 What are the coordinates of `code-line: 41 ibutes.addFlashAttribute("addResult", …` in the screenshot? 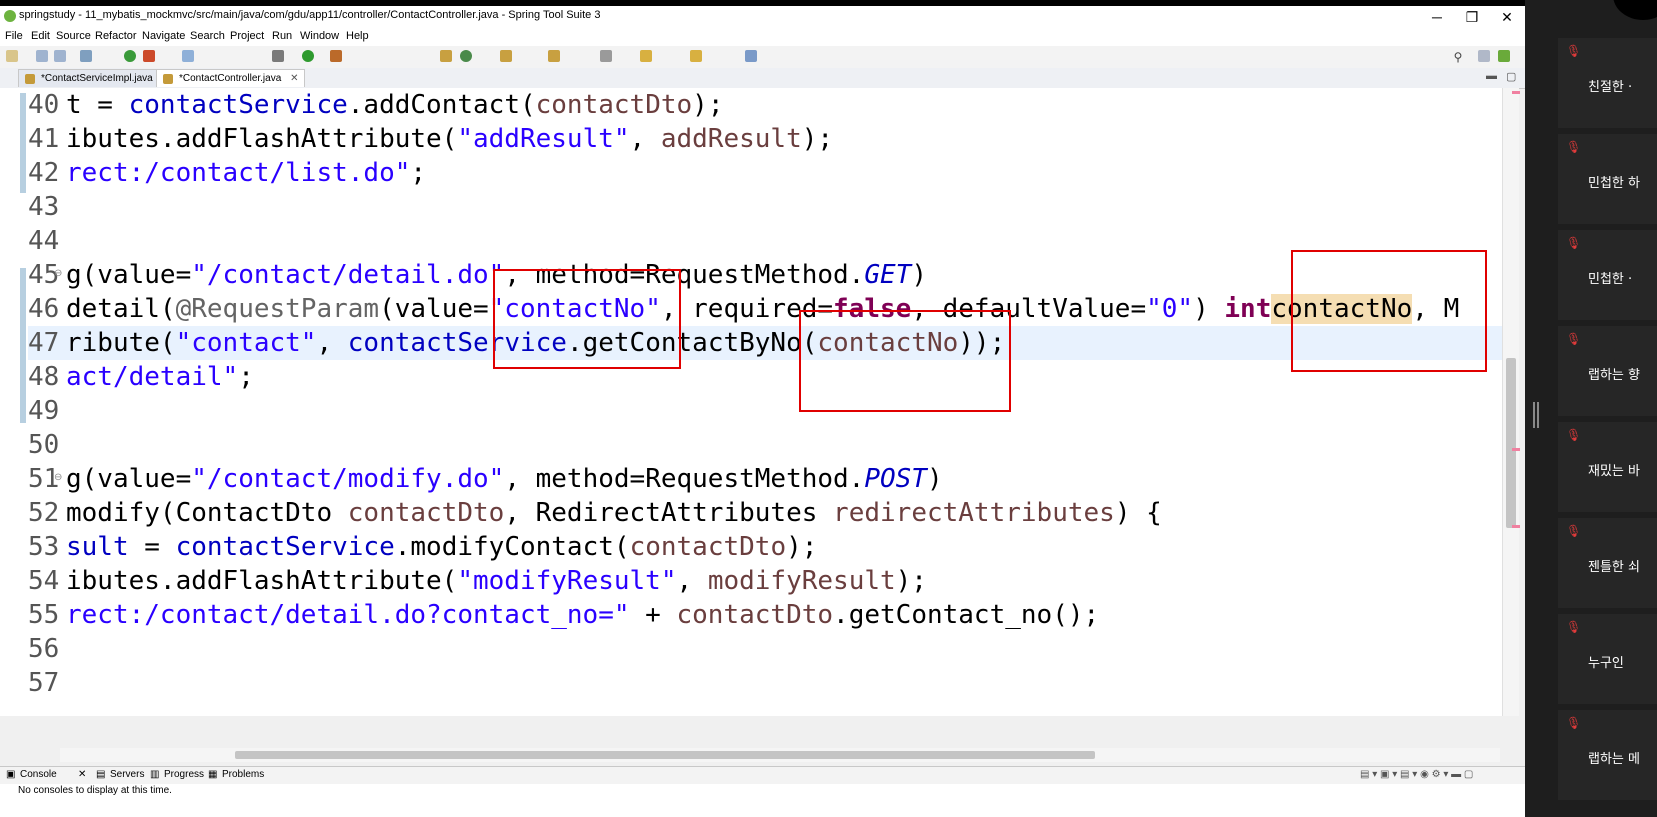 It's located at (765, 139).